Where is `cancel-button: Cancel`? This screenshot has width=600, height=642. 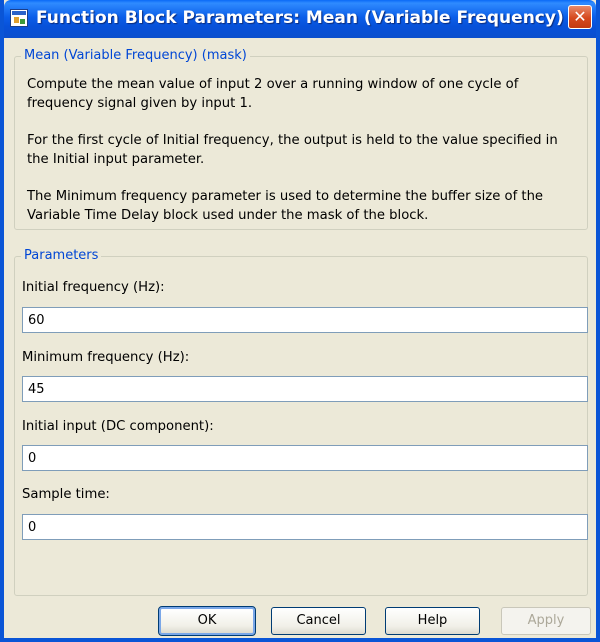
cancel-button: Cancel is located at coordinates (318, 621).